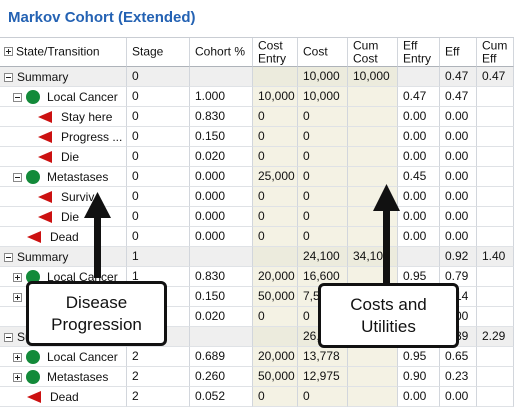 Image resolution: width=514 pixels, height=407 pixels. Describe the element at coordinates (221, 297) in the screenshot. I see `cell-cohort: 0.150` at that location.